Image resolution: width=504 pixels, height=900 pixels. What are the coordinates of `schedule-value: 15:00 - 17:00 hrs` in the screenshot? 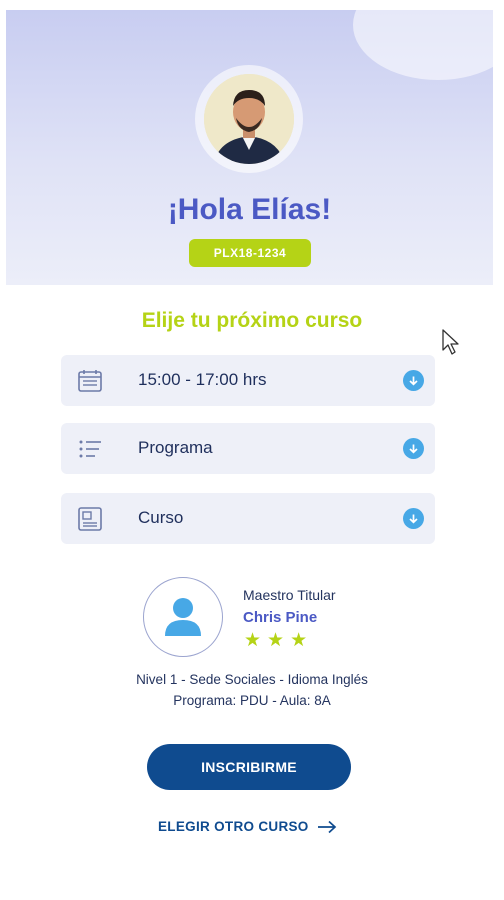 It's located at (202, 379).